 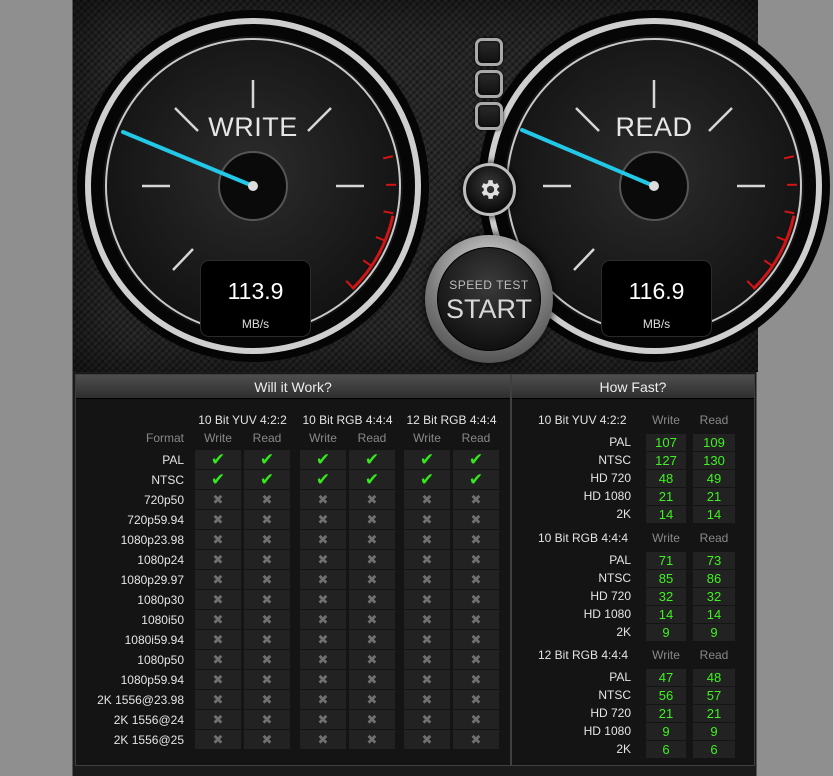 What do you see at coordinates (623, 749) in the screenshot?
I see `speed-row-label: 2K` at bounding box center [623, 749].